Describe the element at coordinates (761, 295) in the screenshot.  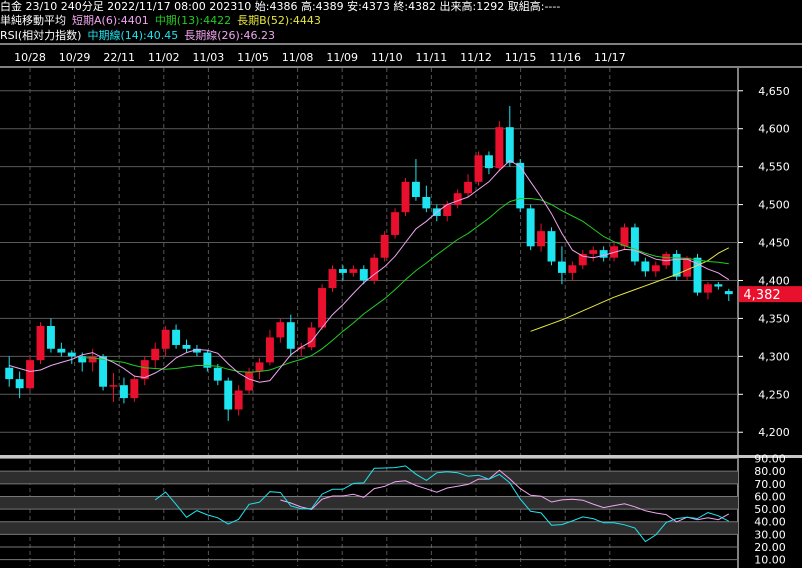
I see `last-price-label: 4,382` at that location.